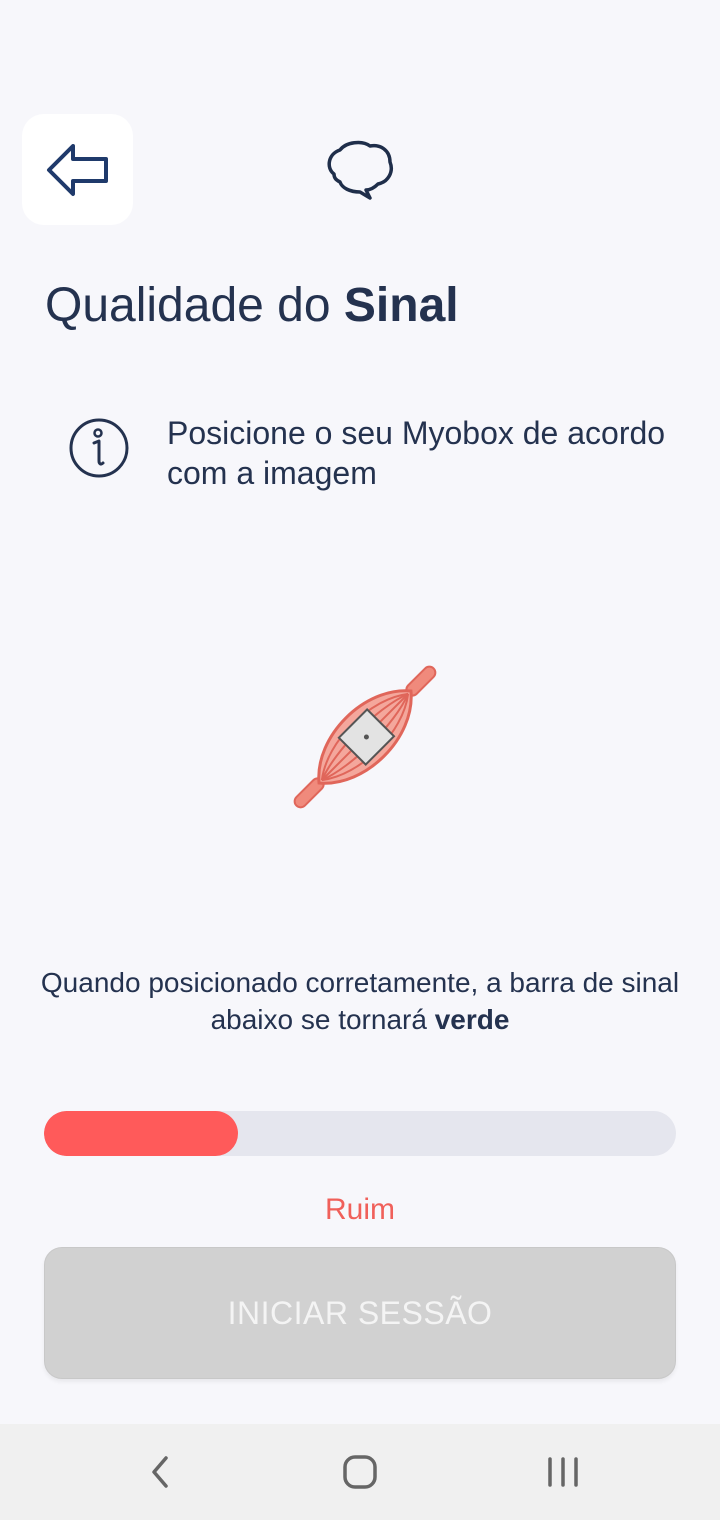  I want to click on nav-recents-icon, so click(563, 1472).